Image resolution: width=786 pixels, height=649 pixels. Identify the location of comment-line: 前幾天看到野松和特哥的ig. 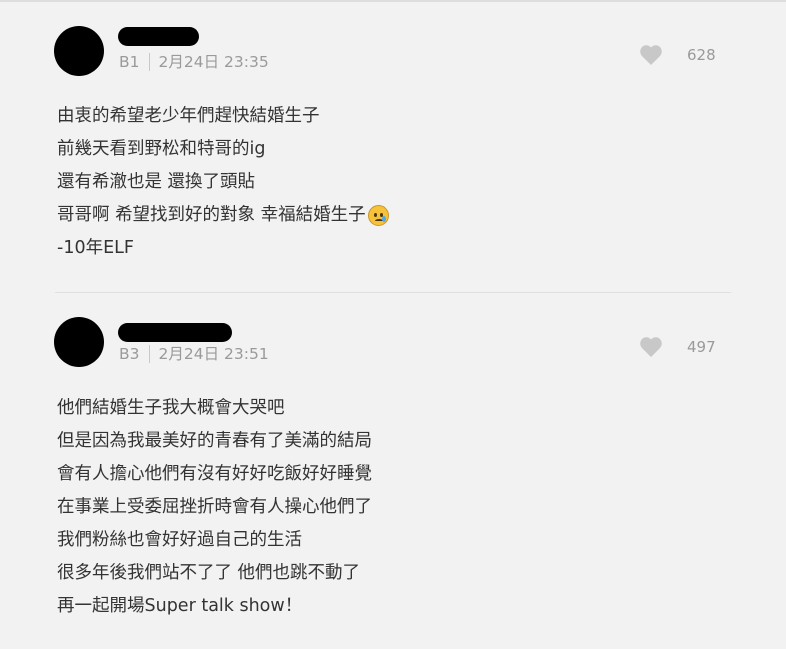
(161, 149).